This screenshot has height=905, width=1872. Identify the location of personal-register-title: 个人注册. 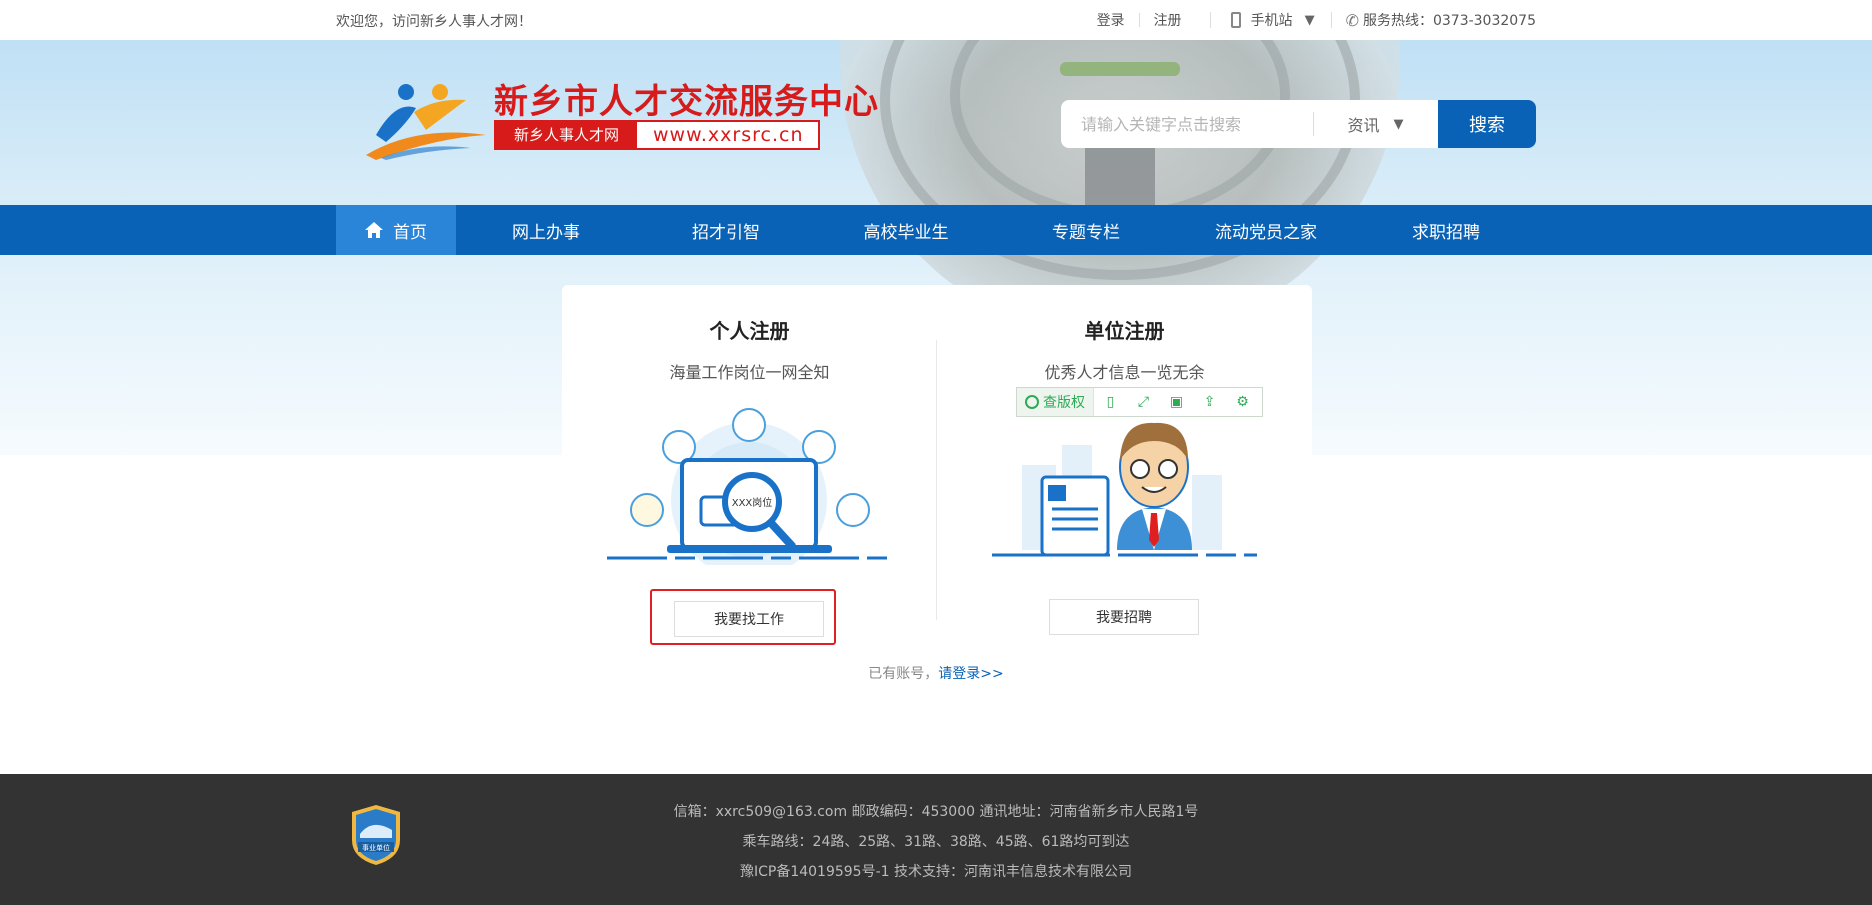
(749, 331).